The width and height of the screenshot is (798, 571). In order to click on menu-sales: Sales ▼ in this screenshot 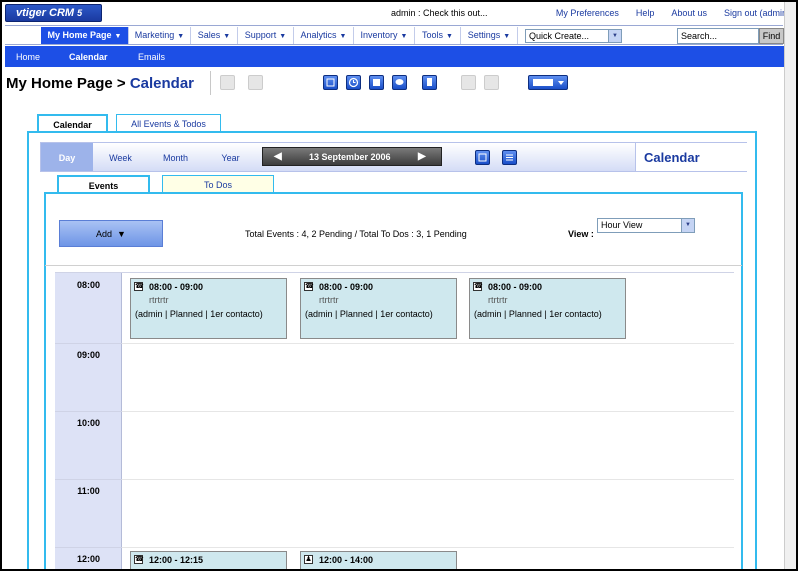, I will do `click(214, 35)`.